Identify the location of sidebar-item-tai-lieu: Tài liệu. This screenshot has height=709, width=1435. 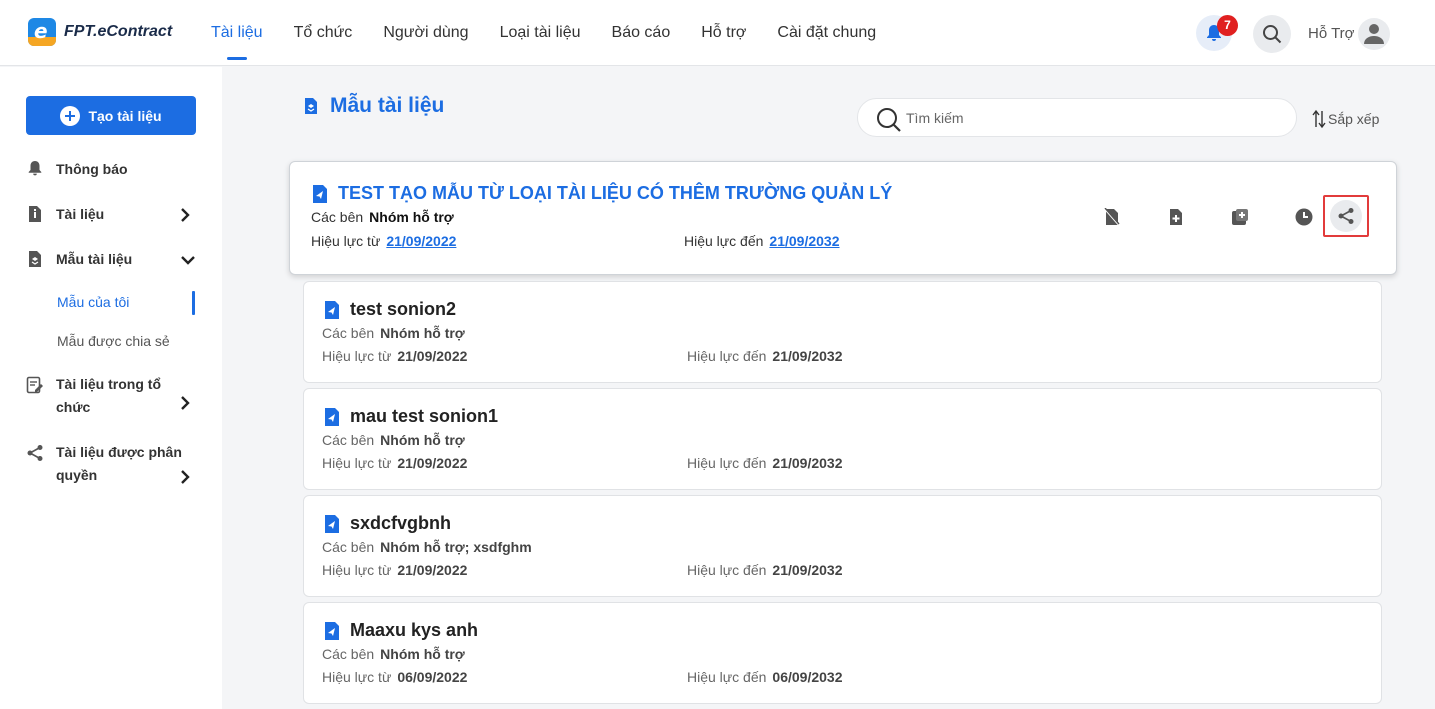
(65, 214).